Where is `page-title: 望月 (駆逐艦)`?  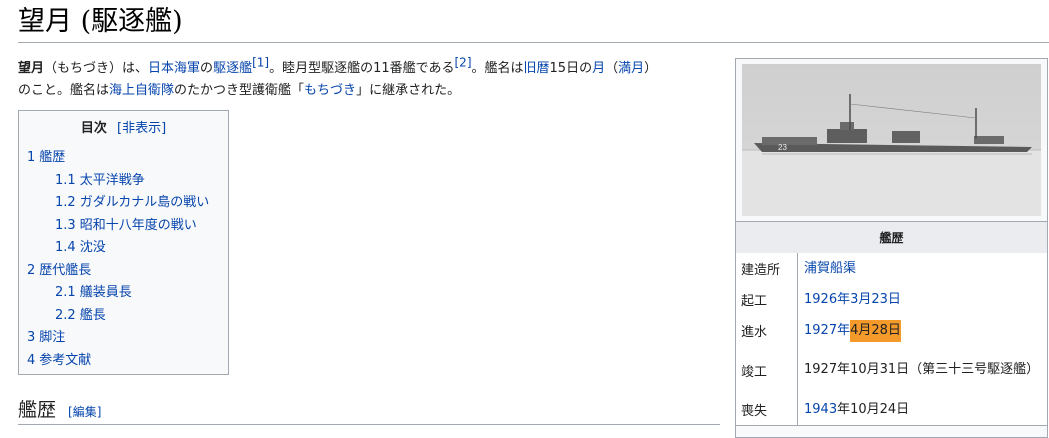 page-title: 望月 (駆逐艦) is located at coordinates (100, 21).